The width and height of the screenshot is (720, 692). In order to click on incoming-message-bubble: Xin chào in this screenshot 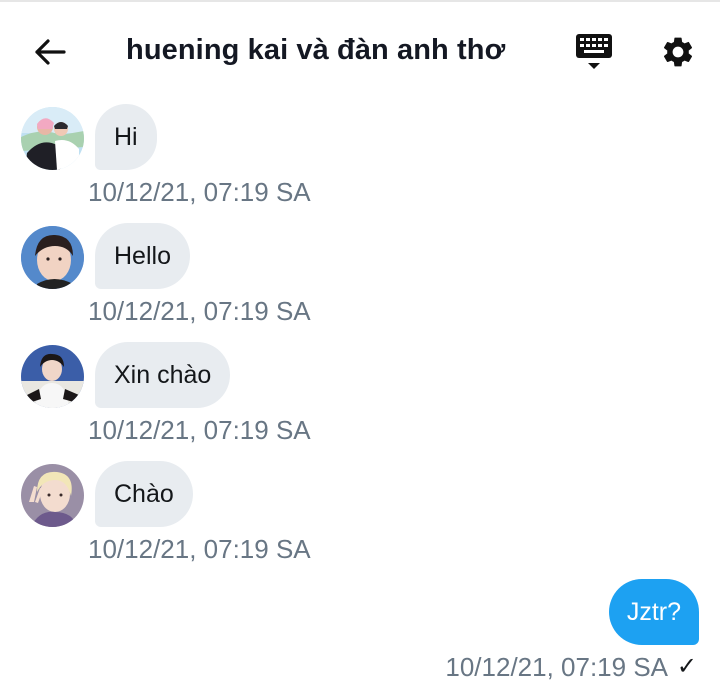, I will do `click(163, 375)`.